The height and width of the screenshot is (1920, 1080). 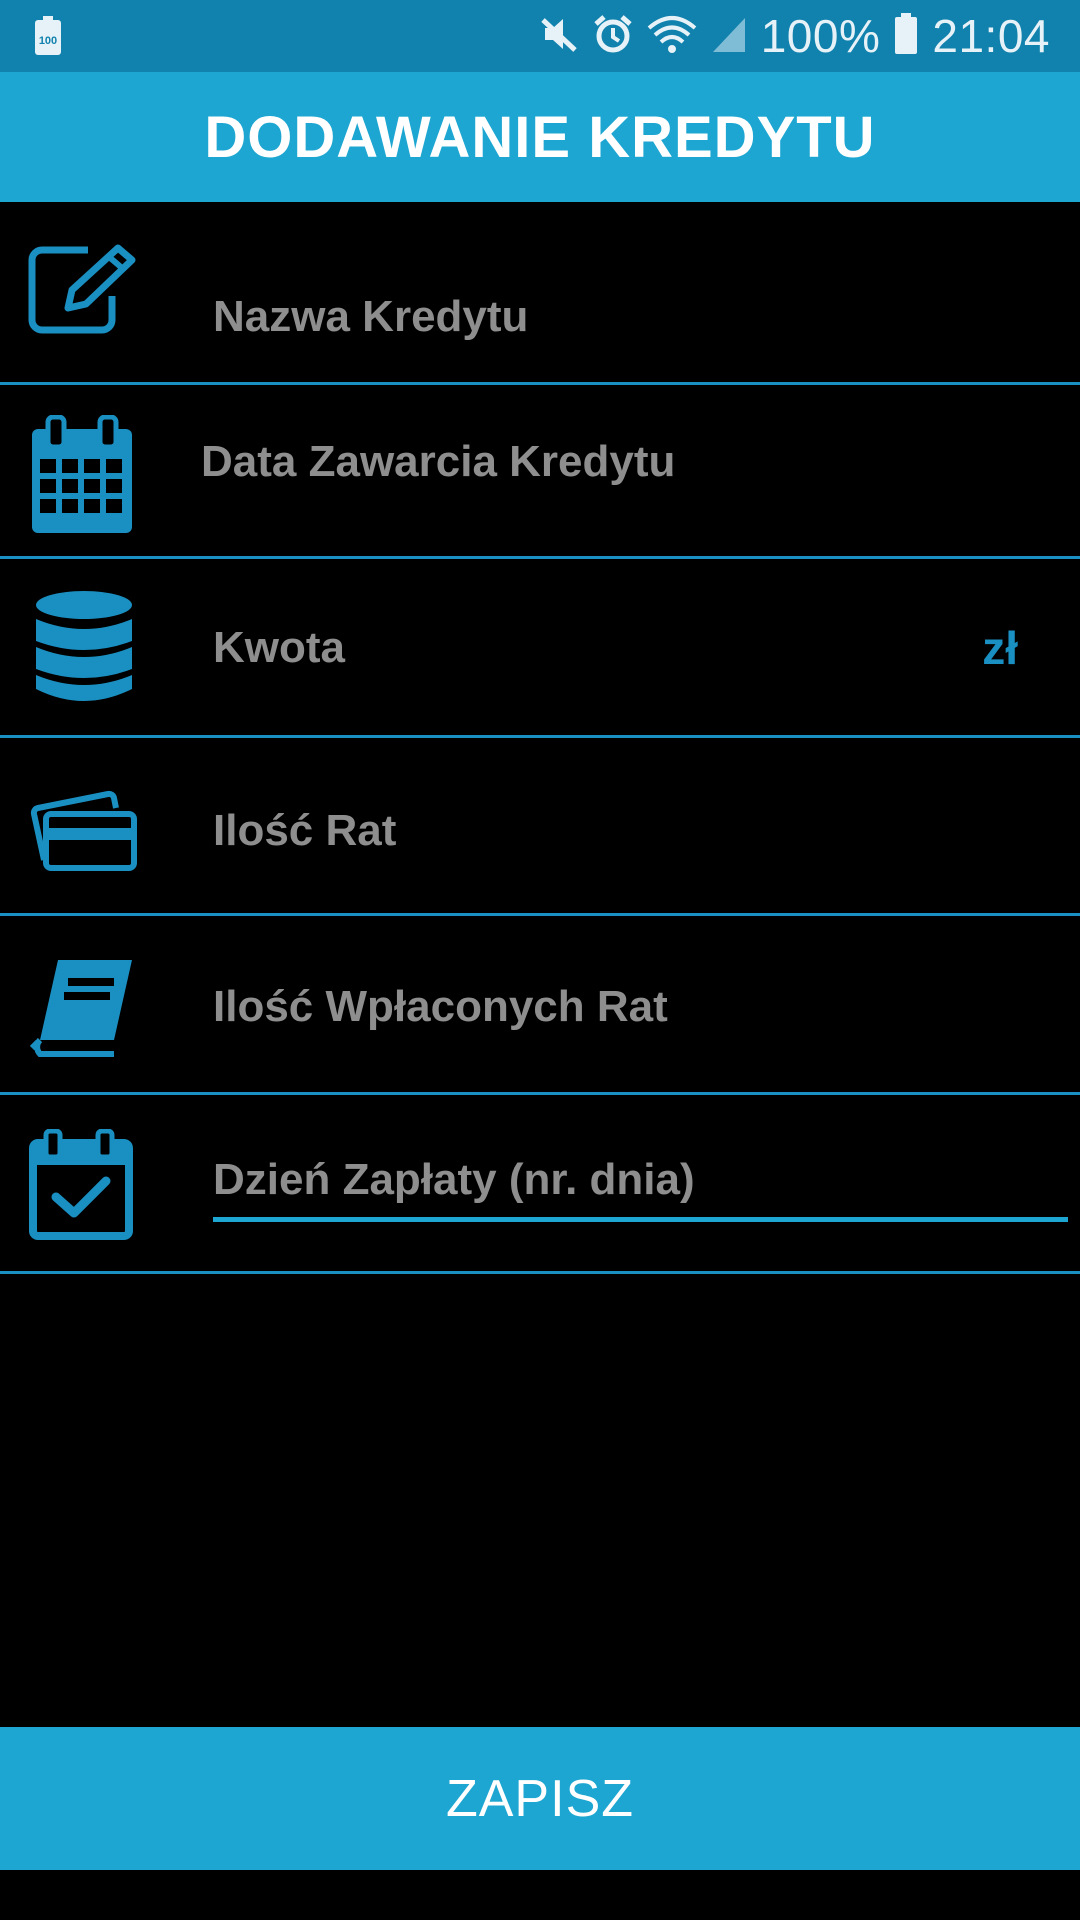 I want to click on status-bar: 100 100% 21:04, so click(x=540, y=36).